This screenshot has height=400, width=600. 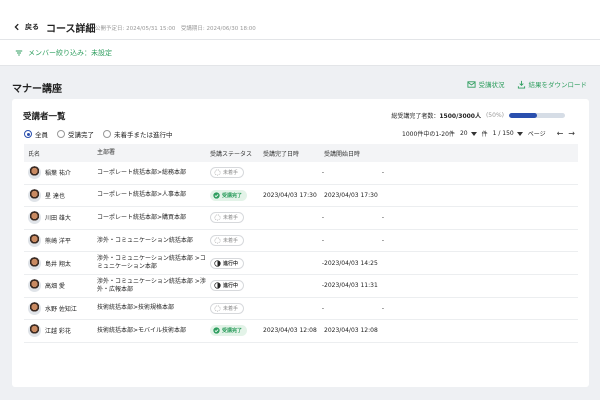 I want to click on department-cell: 渉外・コミュニケーション統括本部 >渉外・広報本部, so click(x=151, y=285).